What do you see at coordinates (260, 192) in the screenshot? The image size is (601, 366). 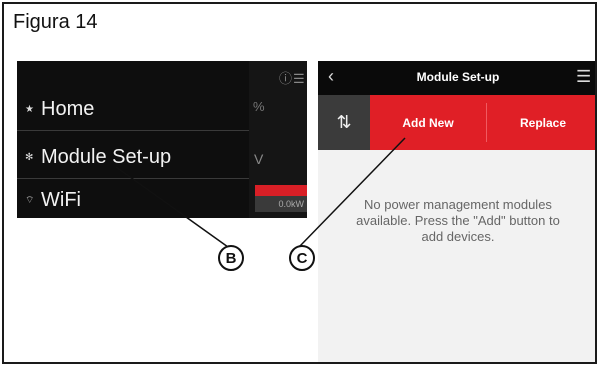 I see `callout-leader-lines` at bounding box center [260, 192].